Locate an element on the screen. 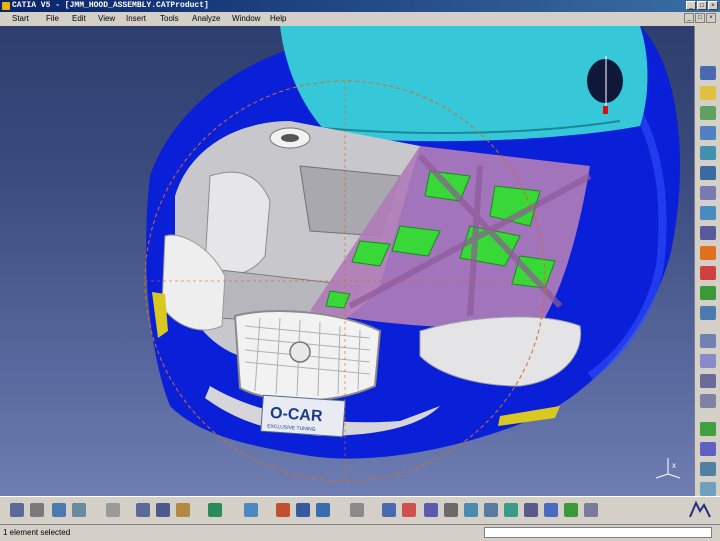 This screenshot has height=541, width=720. undo-icon is located at coordinates (183, 510).